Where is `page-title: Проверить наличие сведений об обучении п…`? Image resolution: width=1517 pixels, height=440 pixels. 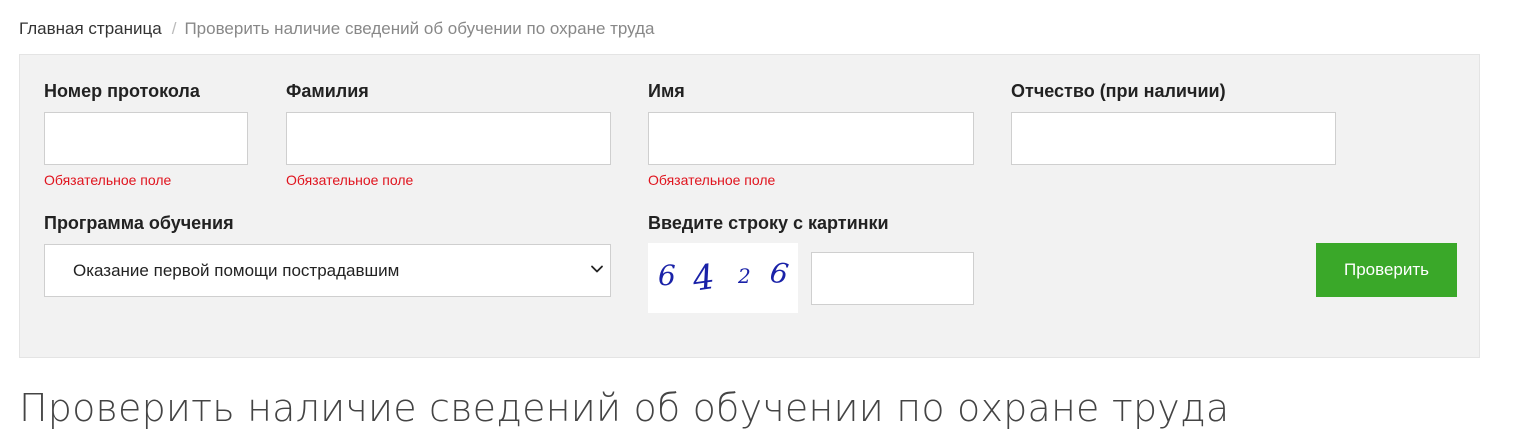 page-title: Проверить наличие сведений об обучении п… is located at coordinates (624, 408).